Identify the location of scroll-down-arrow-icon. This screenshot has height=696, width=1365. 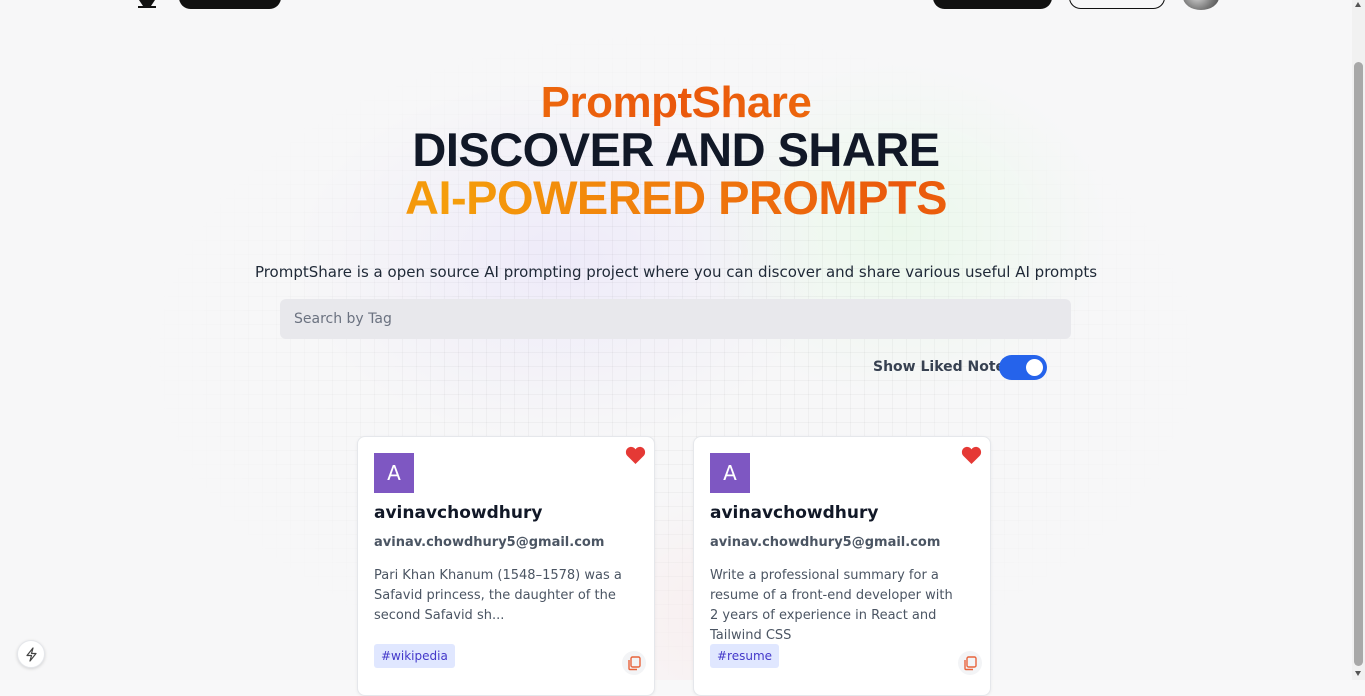
(1358, 673).